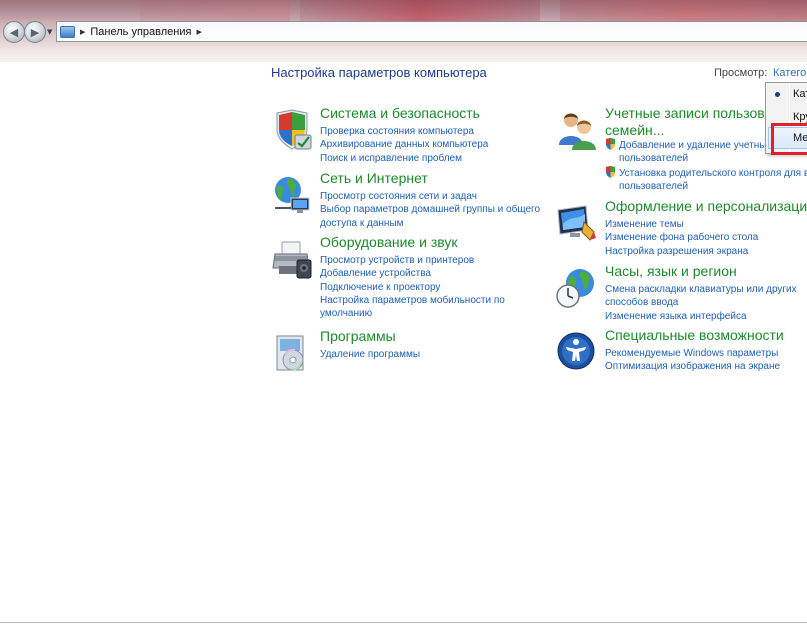  I want to click on category-title: Часы, язык и регион, so click(671, 271).